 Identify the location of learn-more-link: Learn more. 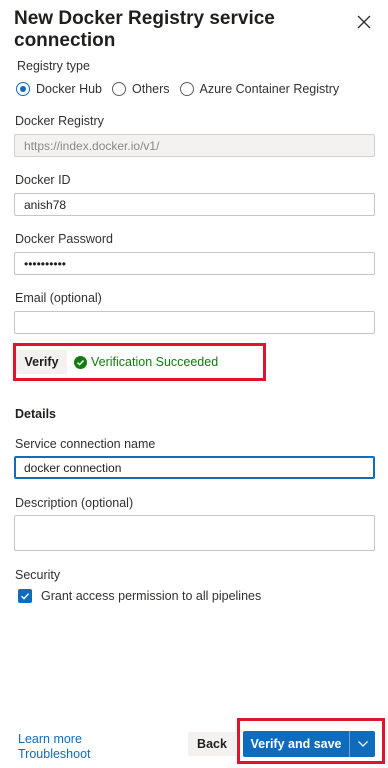
(50, 739).